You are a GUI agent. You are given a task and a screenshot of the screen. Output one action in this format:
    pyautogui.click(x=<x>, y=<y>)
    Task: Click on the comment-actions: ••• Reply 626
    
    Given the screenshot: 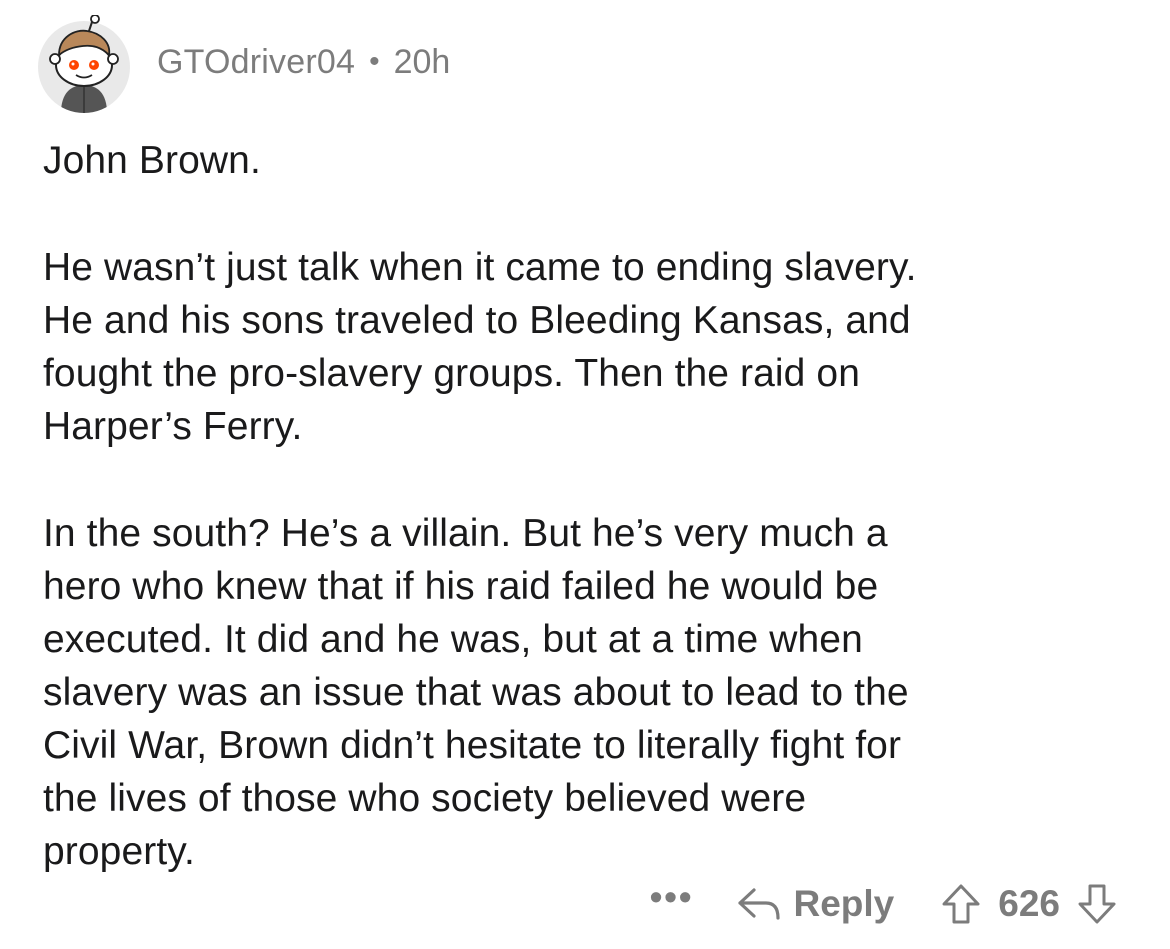 What is the action you would take?
    pyautogui.click(x=884, y=904)
    